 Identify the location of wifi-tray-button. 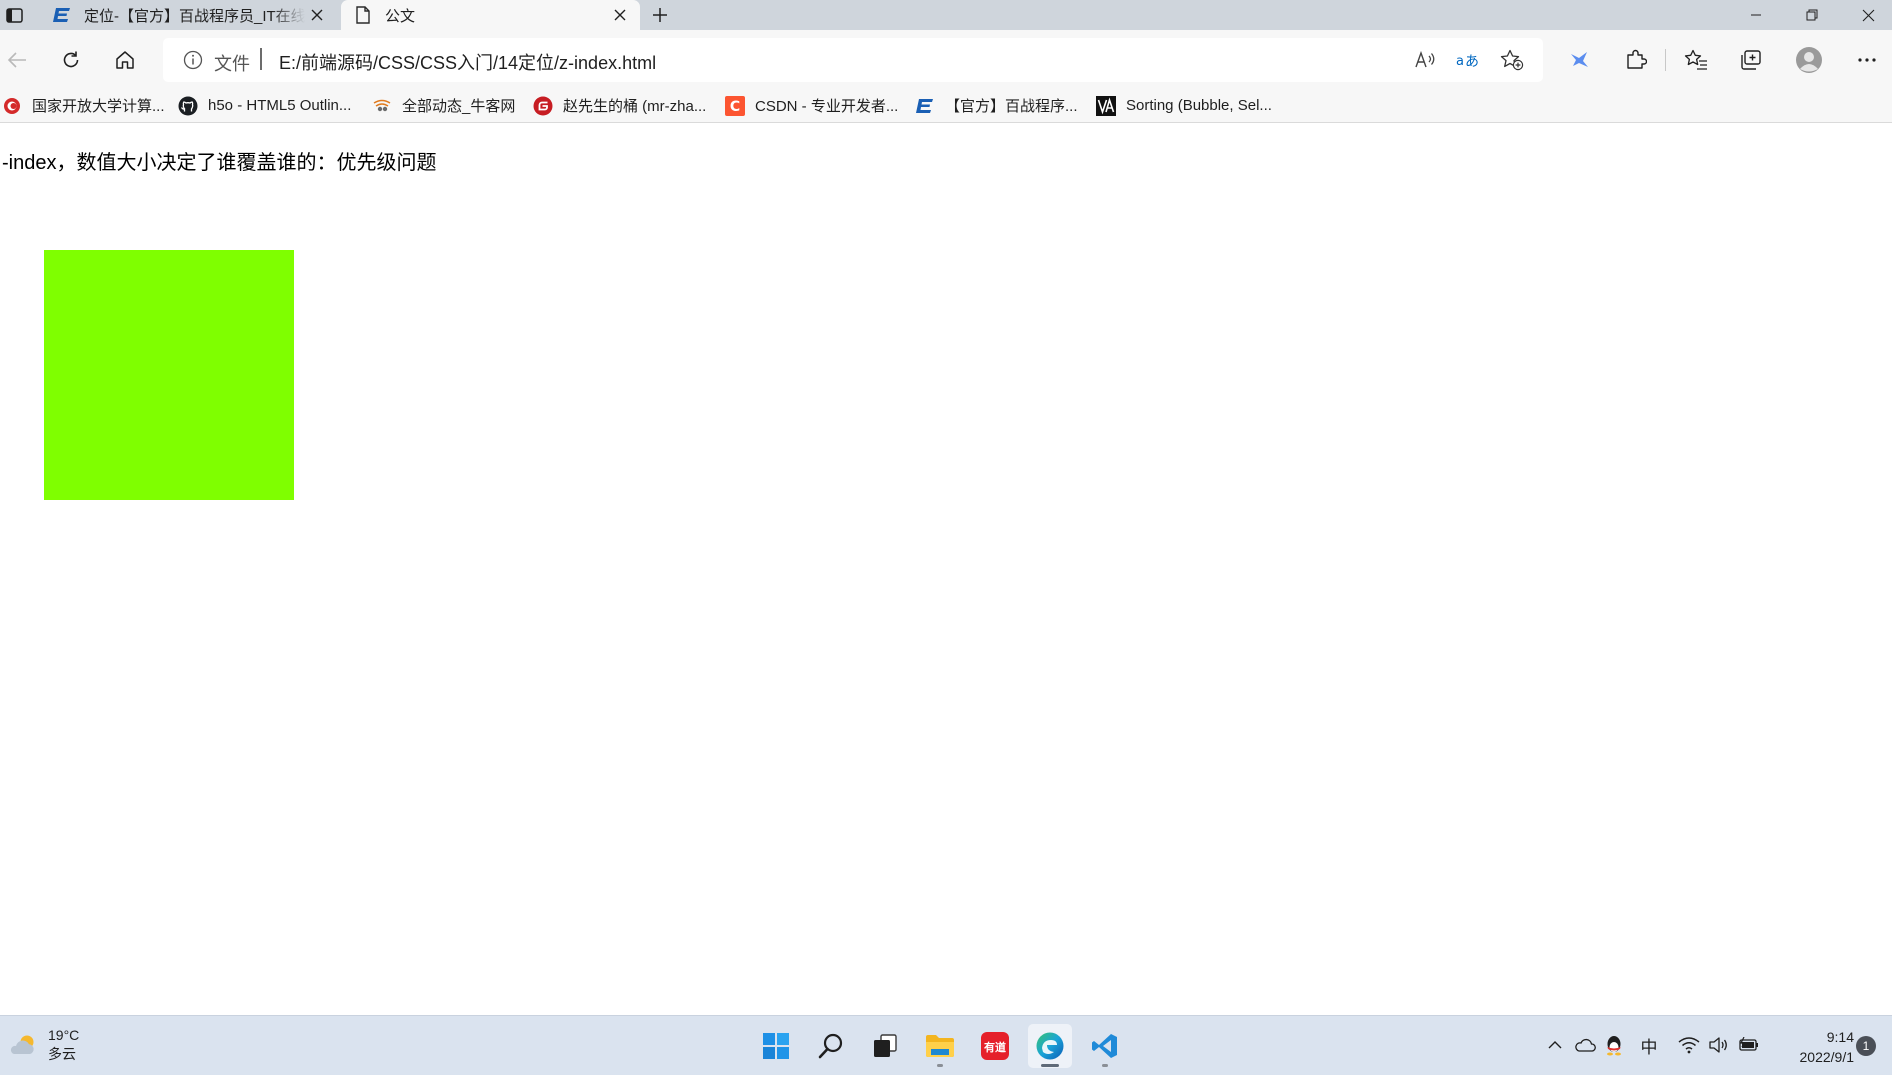
(1689, 1045).